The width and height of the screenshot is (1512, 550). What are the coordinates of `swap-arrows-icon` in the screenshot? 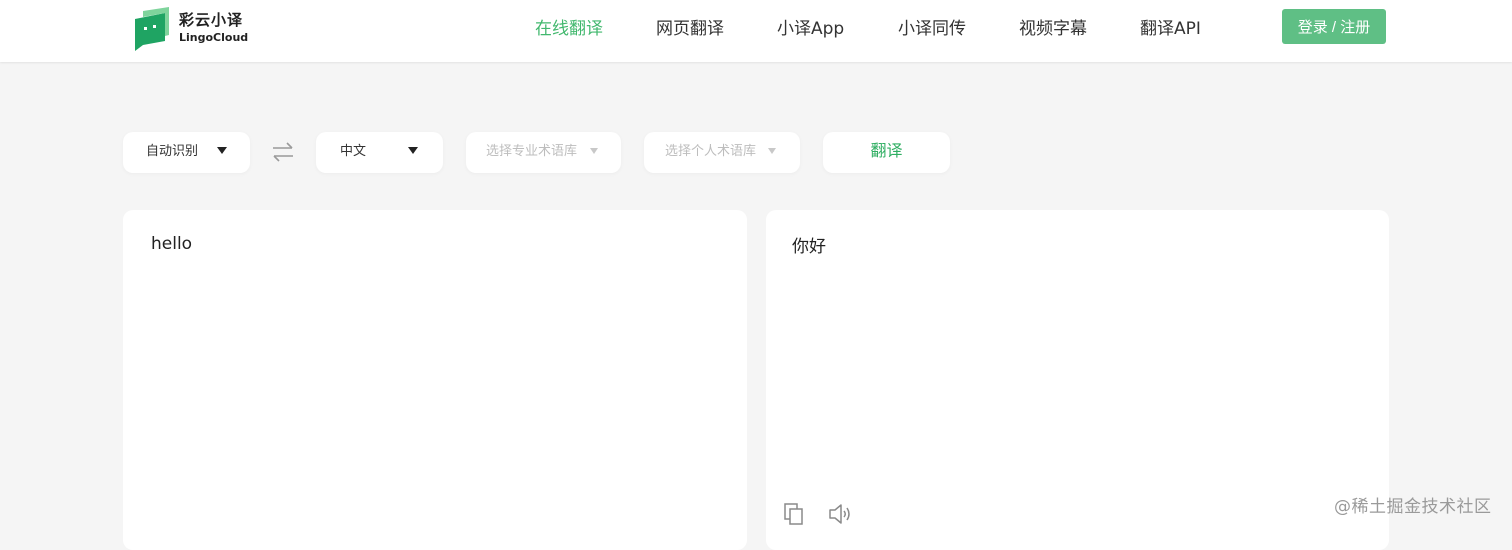 It's located at (283, 152).